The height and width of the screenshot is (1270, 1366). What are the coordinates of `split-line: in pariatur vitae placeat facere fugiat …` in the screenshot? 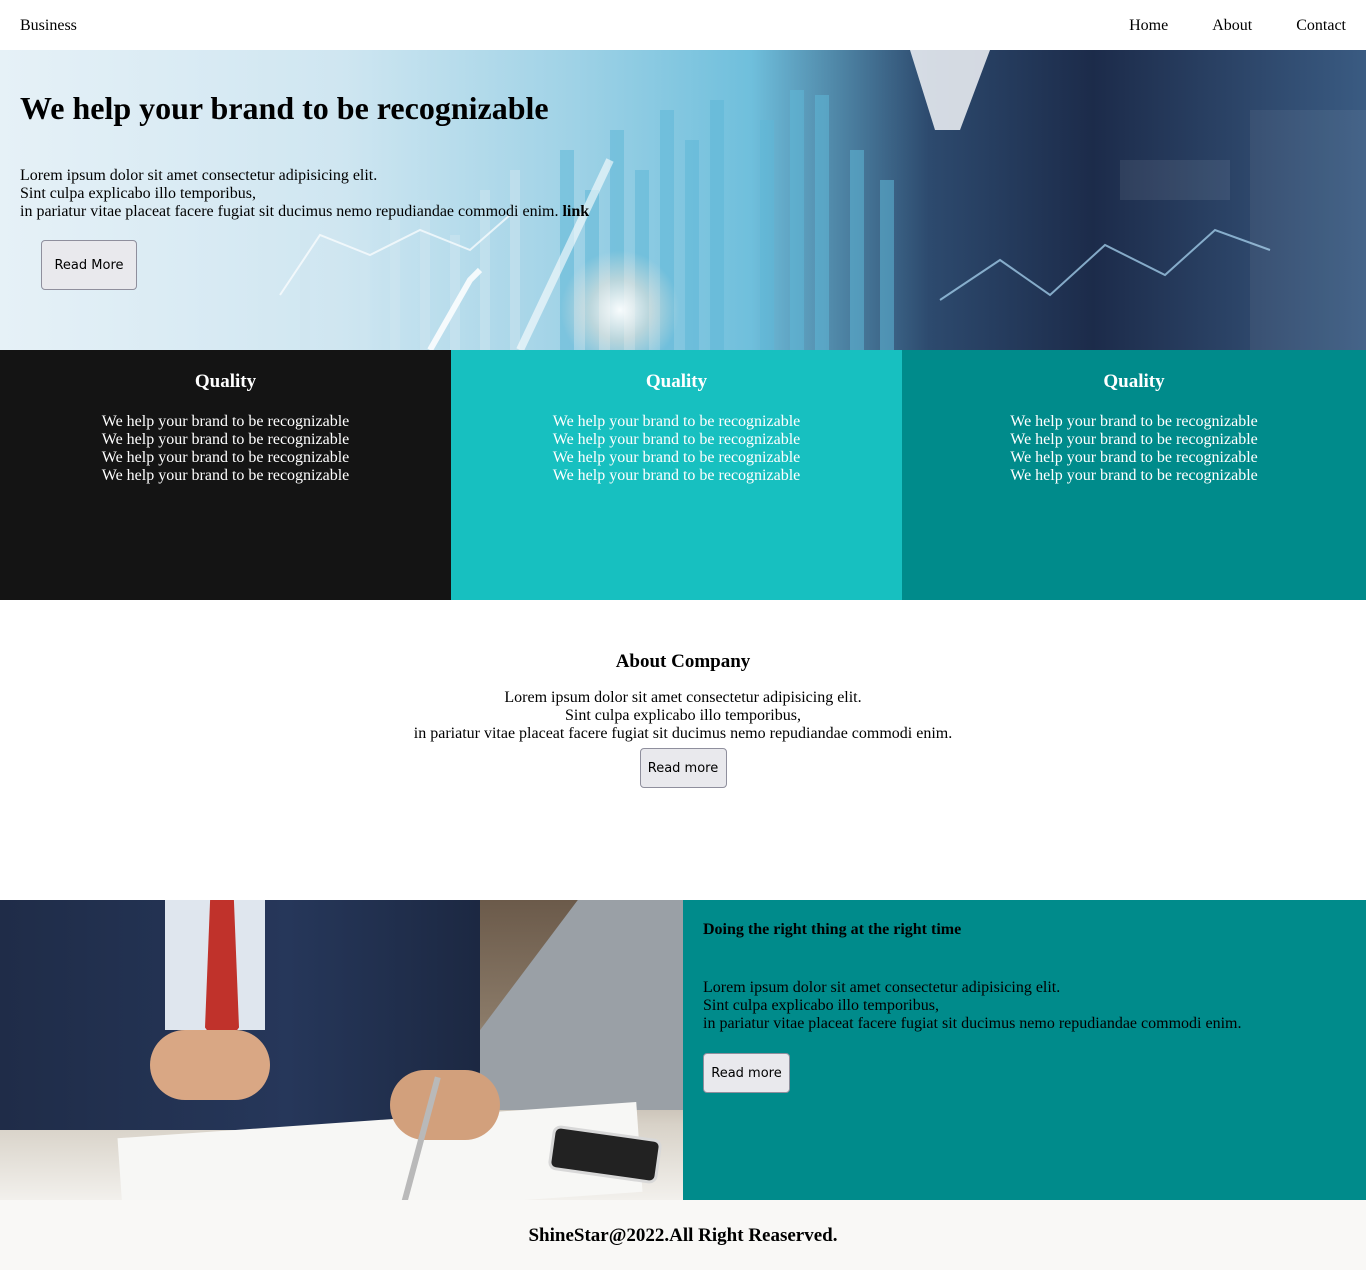 It's located at (972, 1023).